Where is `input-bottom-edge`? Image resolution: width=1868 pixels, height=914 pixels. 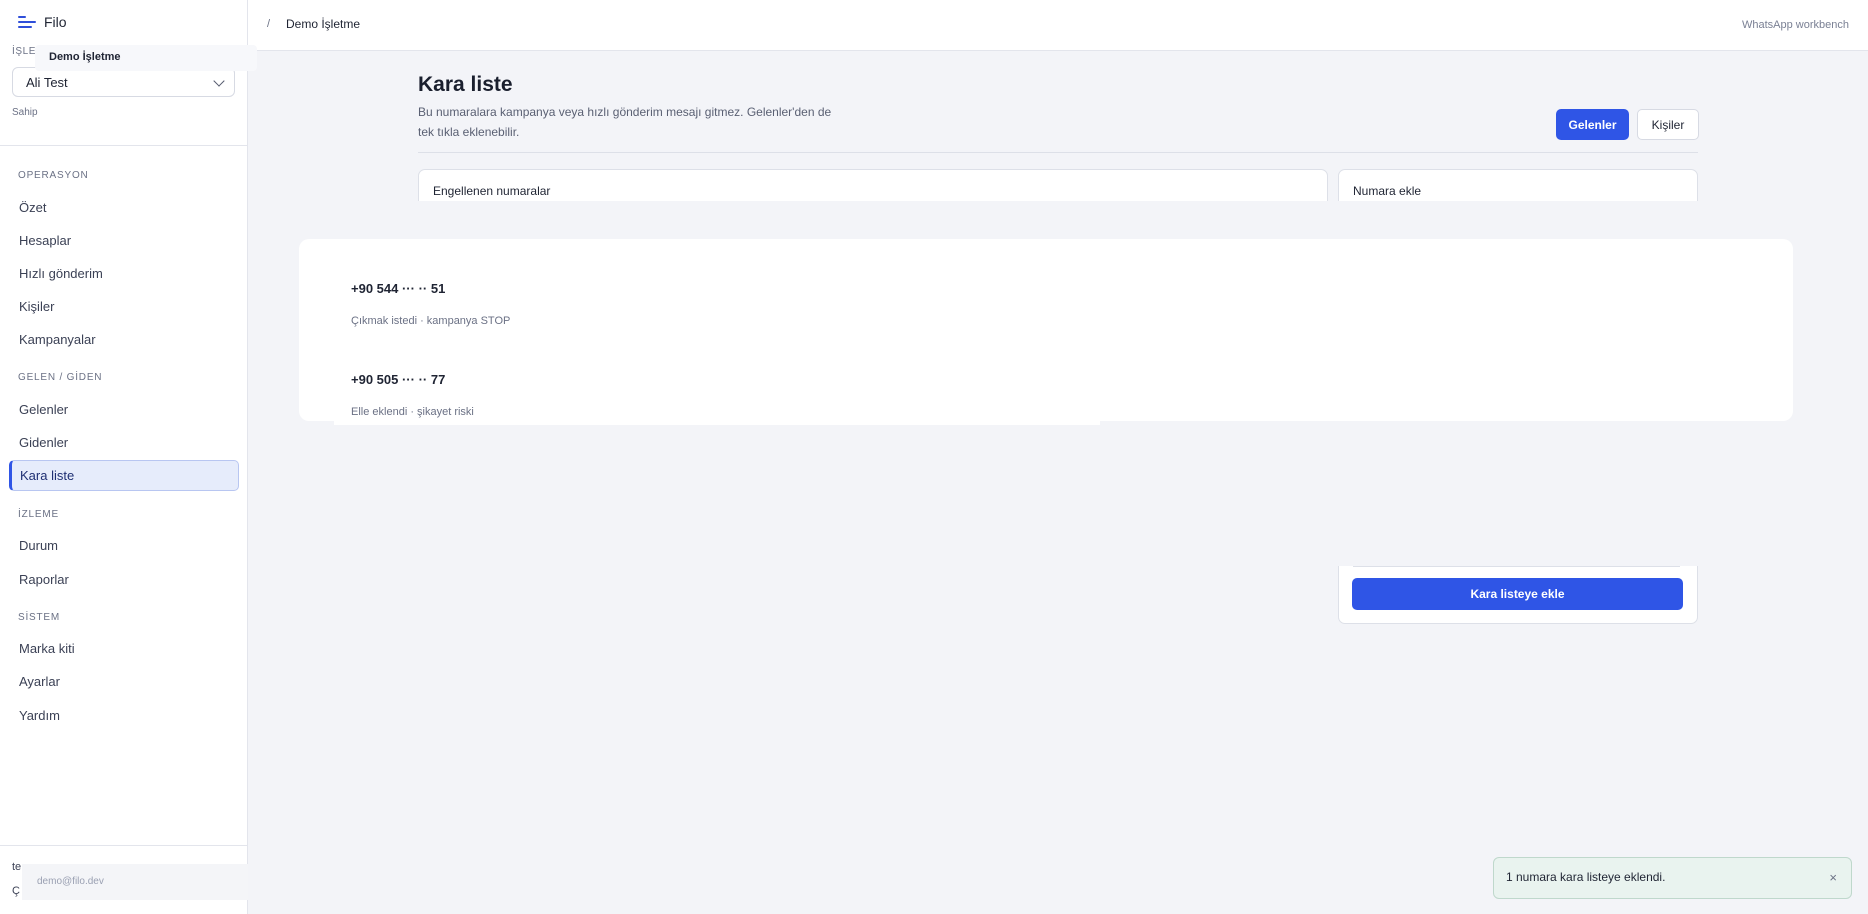 input-bottom-edge is located at coordinates (1516, 566).